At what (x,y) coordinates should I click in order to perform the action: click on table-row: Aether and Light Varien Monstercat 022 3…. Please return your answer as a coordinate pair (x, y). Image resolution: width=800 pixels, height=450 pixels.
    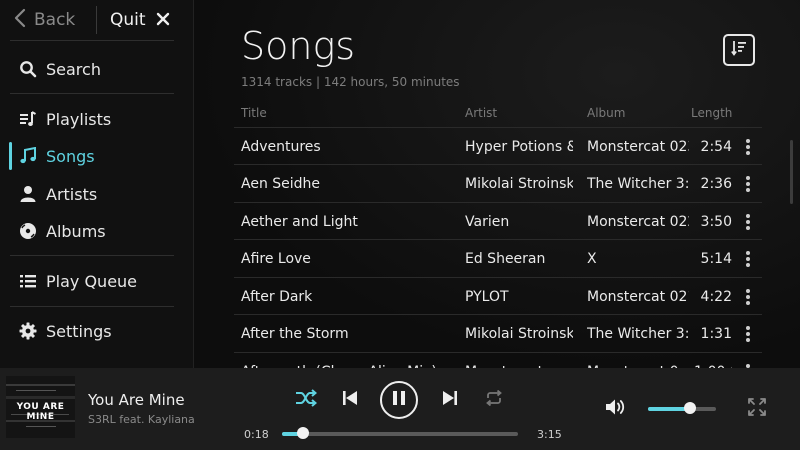
    Looking at the image, I should click on (498, 221).